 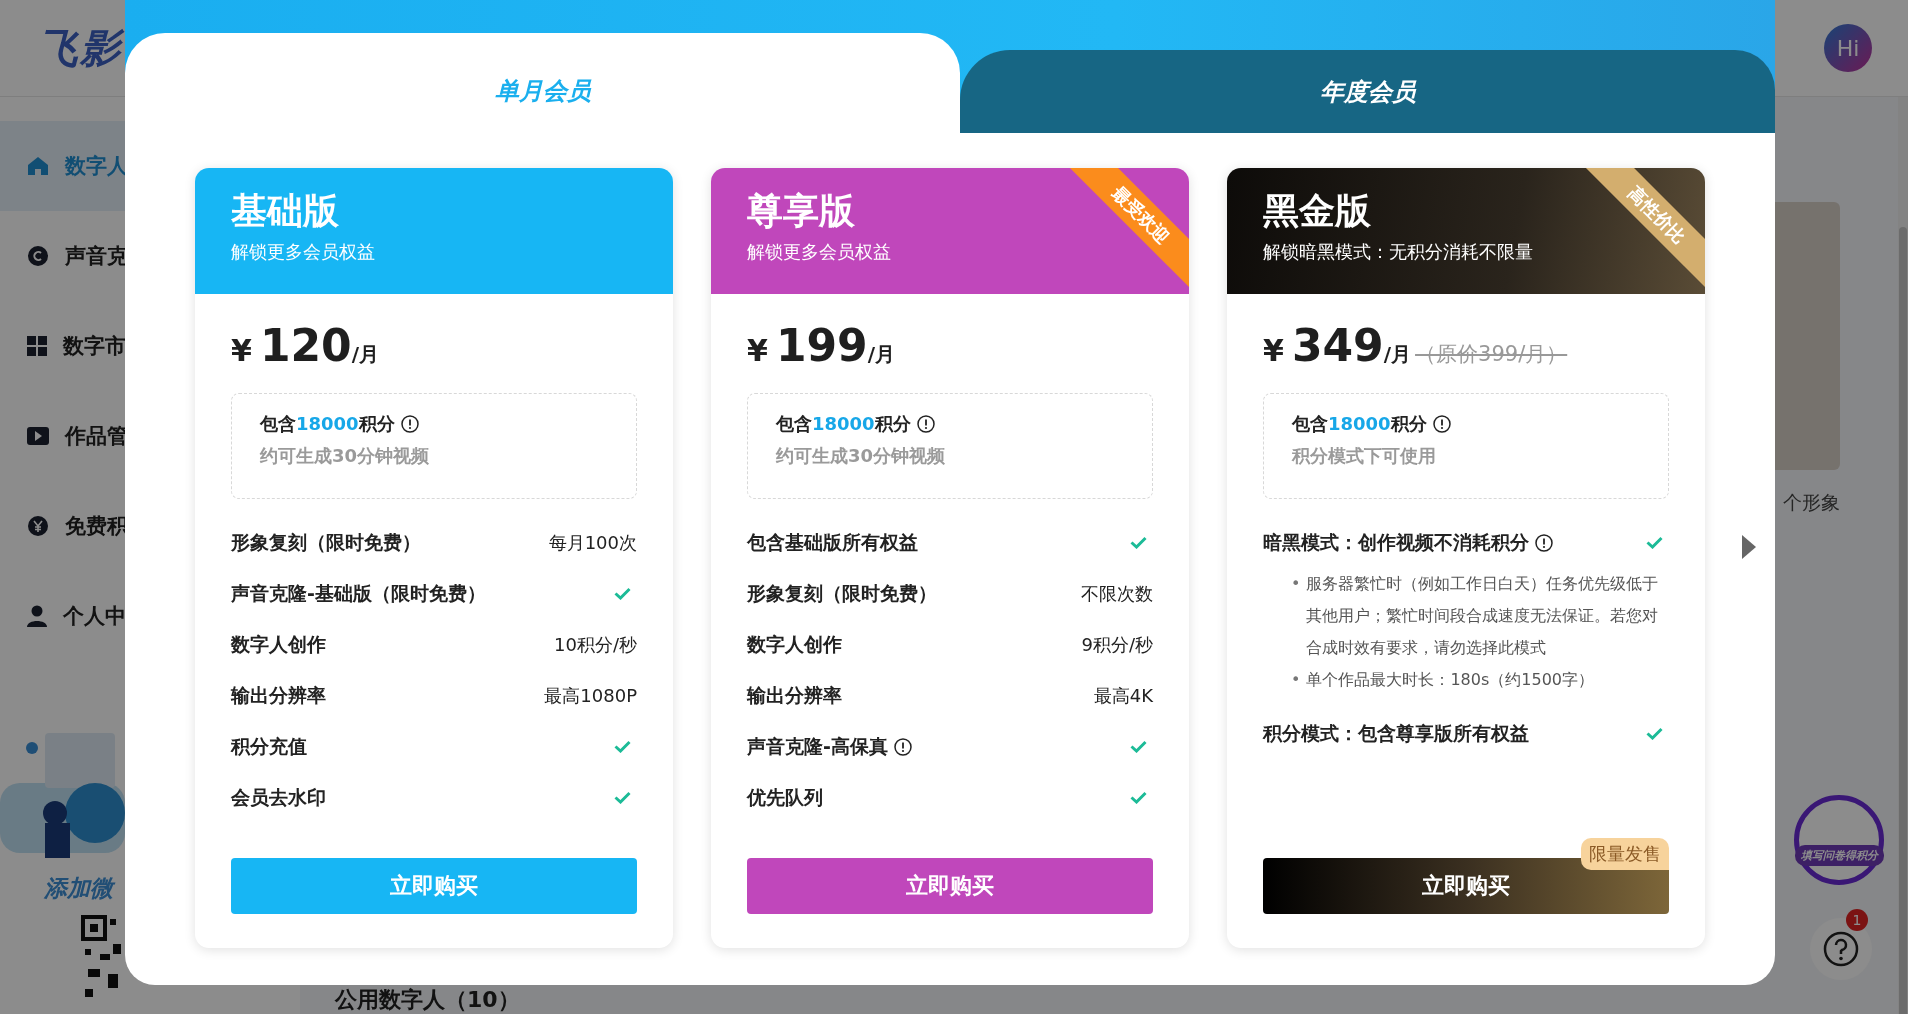 What do you see at coordinates (427, 1000) in the screenshot?
I see `section-heading: 公用数字人（10）` at bounding box center [427, 1000].